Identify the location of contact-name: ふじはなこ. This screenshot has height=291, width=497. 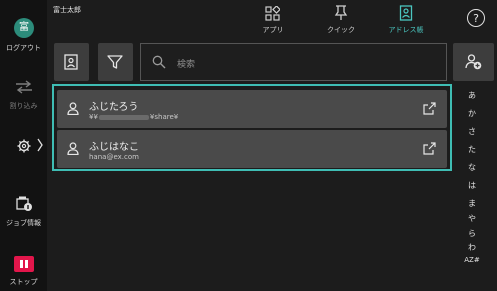
(114, 147).